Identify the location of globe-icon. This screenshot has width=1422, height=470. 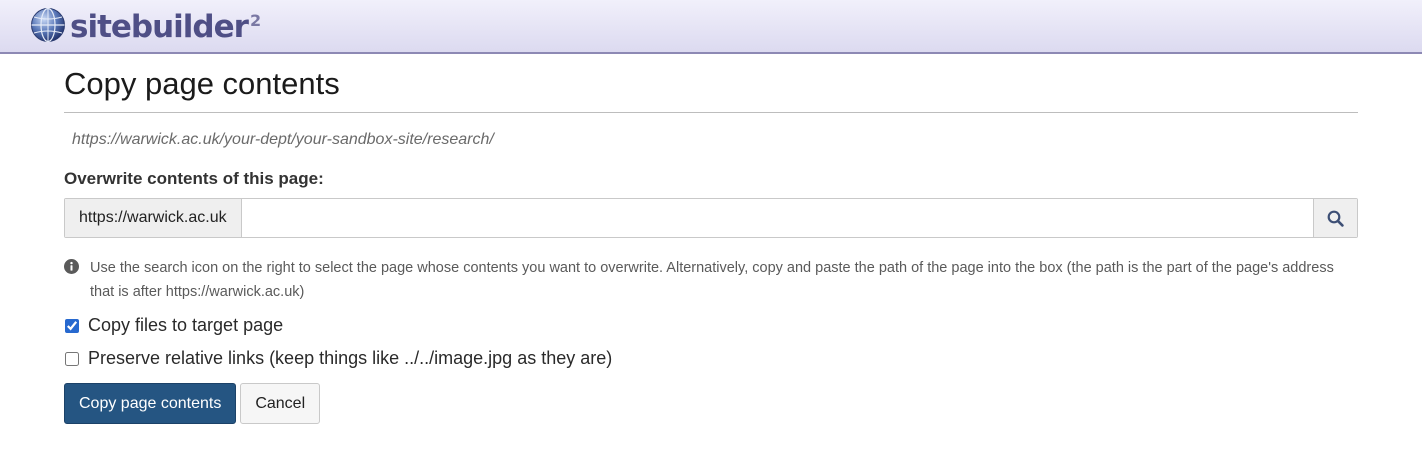
(48, 25).